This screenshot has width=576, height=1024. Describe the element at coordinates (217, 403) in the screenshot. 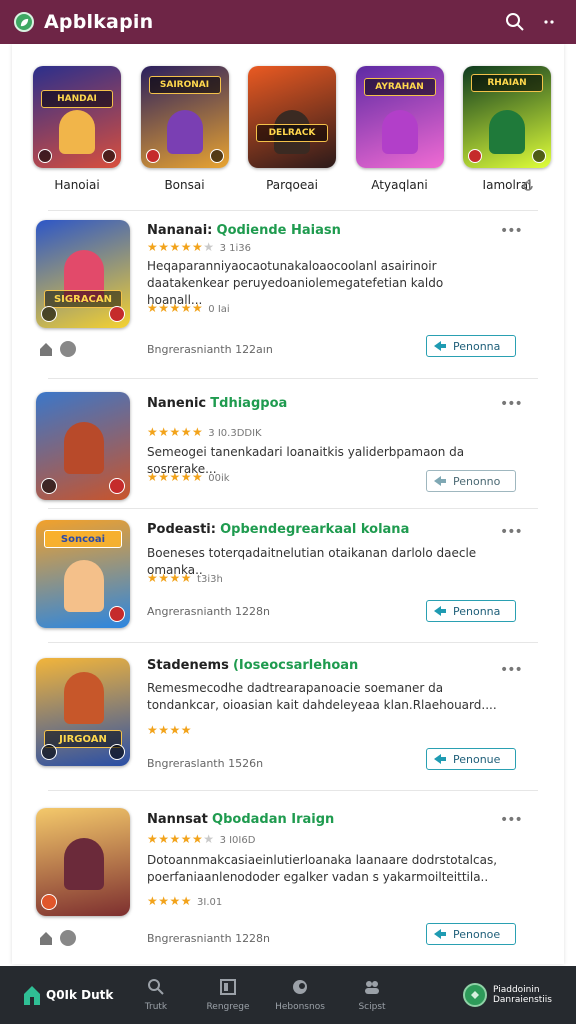

I see `app-title-line: Nanenic Tdhiagpoa` at that location.